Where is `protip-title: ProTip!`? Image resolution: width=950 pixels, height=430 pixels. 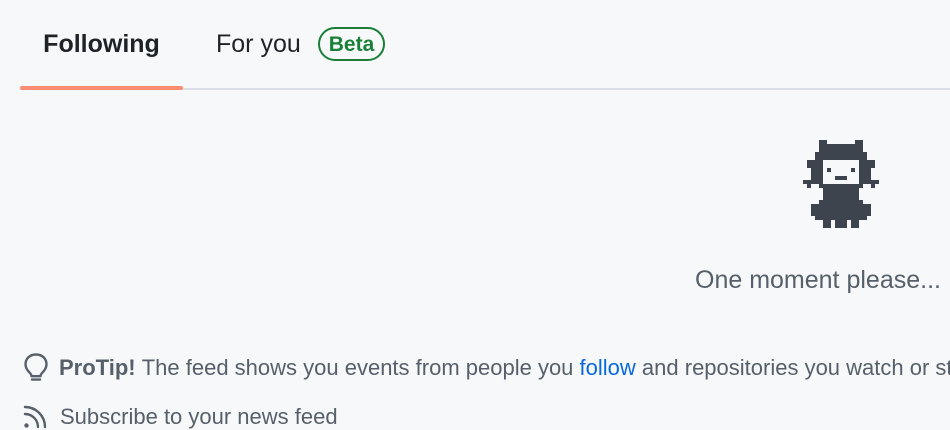 protip-title: ProTip! is located at coordinates (97, 367).